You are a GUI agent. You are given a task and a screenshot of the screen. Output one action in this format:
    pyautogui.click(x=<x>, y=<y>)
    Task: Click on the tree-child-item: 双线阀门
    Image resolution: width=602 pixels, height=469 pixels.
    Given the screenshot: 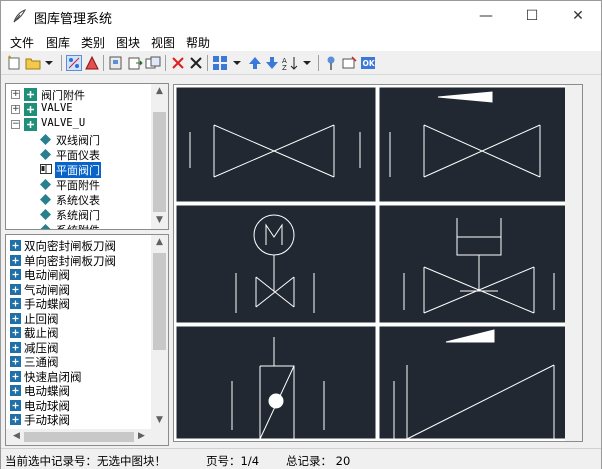 What is the action you would take?
    pyautogui.click(x=97, y=139)
    